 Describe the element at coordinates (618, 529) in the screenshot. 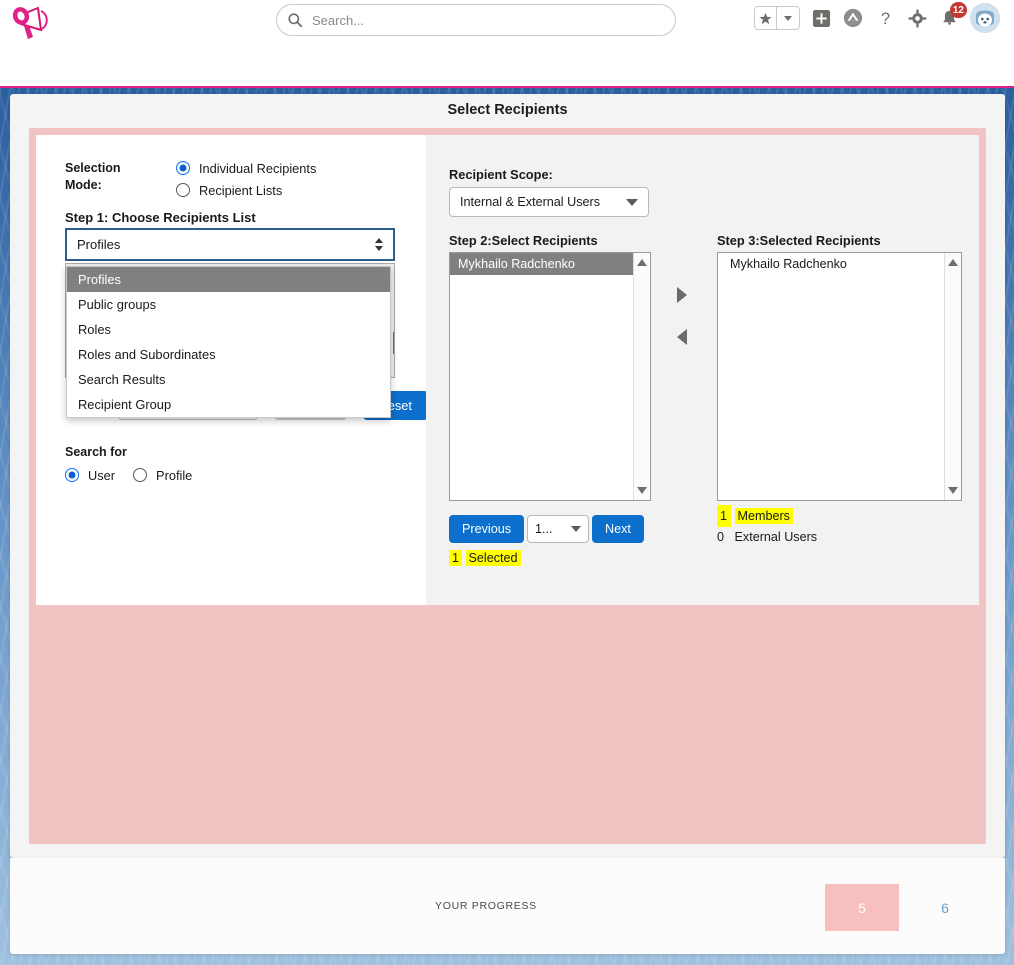

I see `next-button: Next` at that location.